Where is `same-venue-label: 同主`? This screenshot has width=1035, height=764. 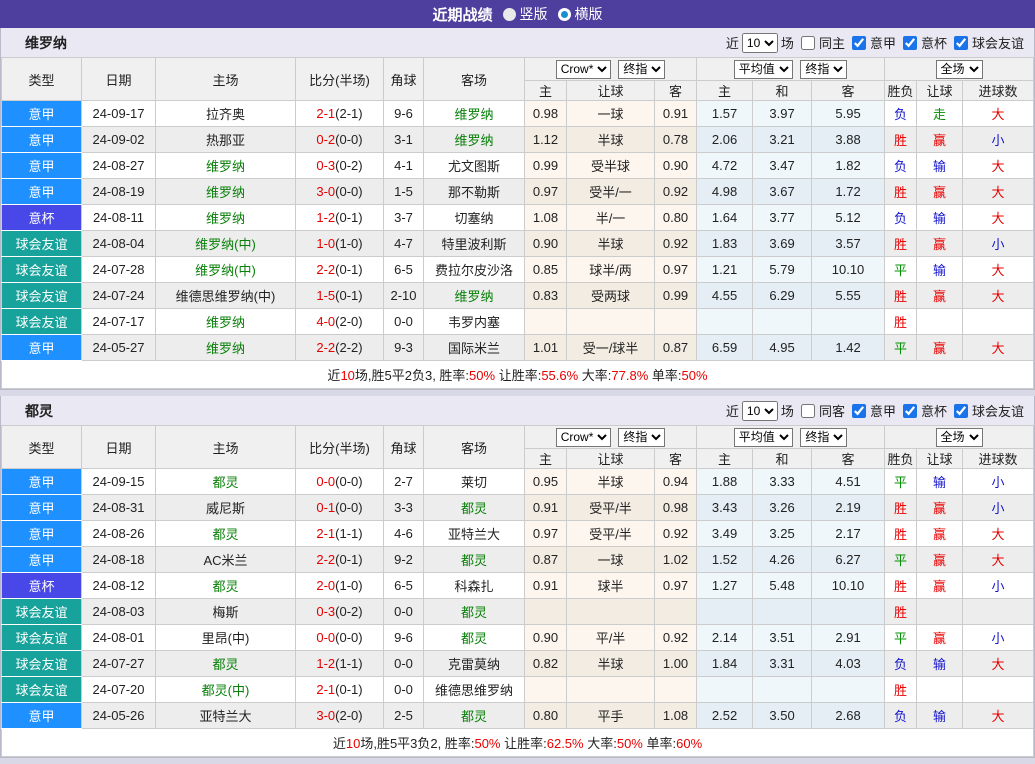 same-venue-label: 同主 is located at coordinates (832, 42).